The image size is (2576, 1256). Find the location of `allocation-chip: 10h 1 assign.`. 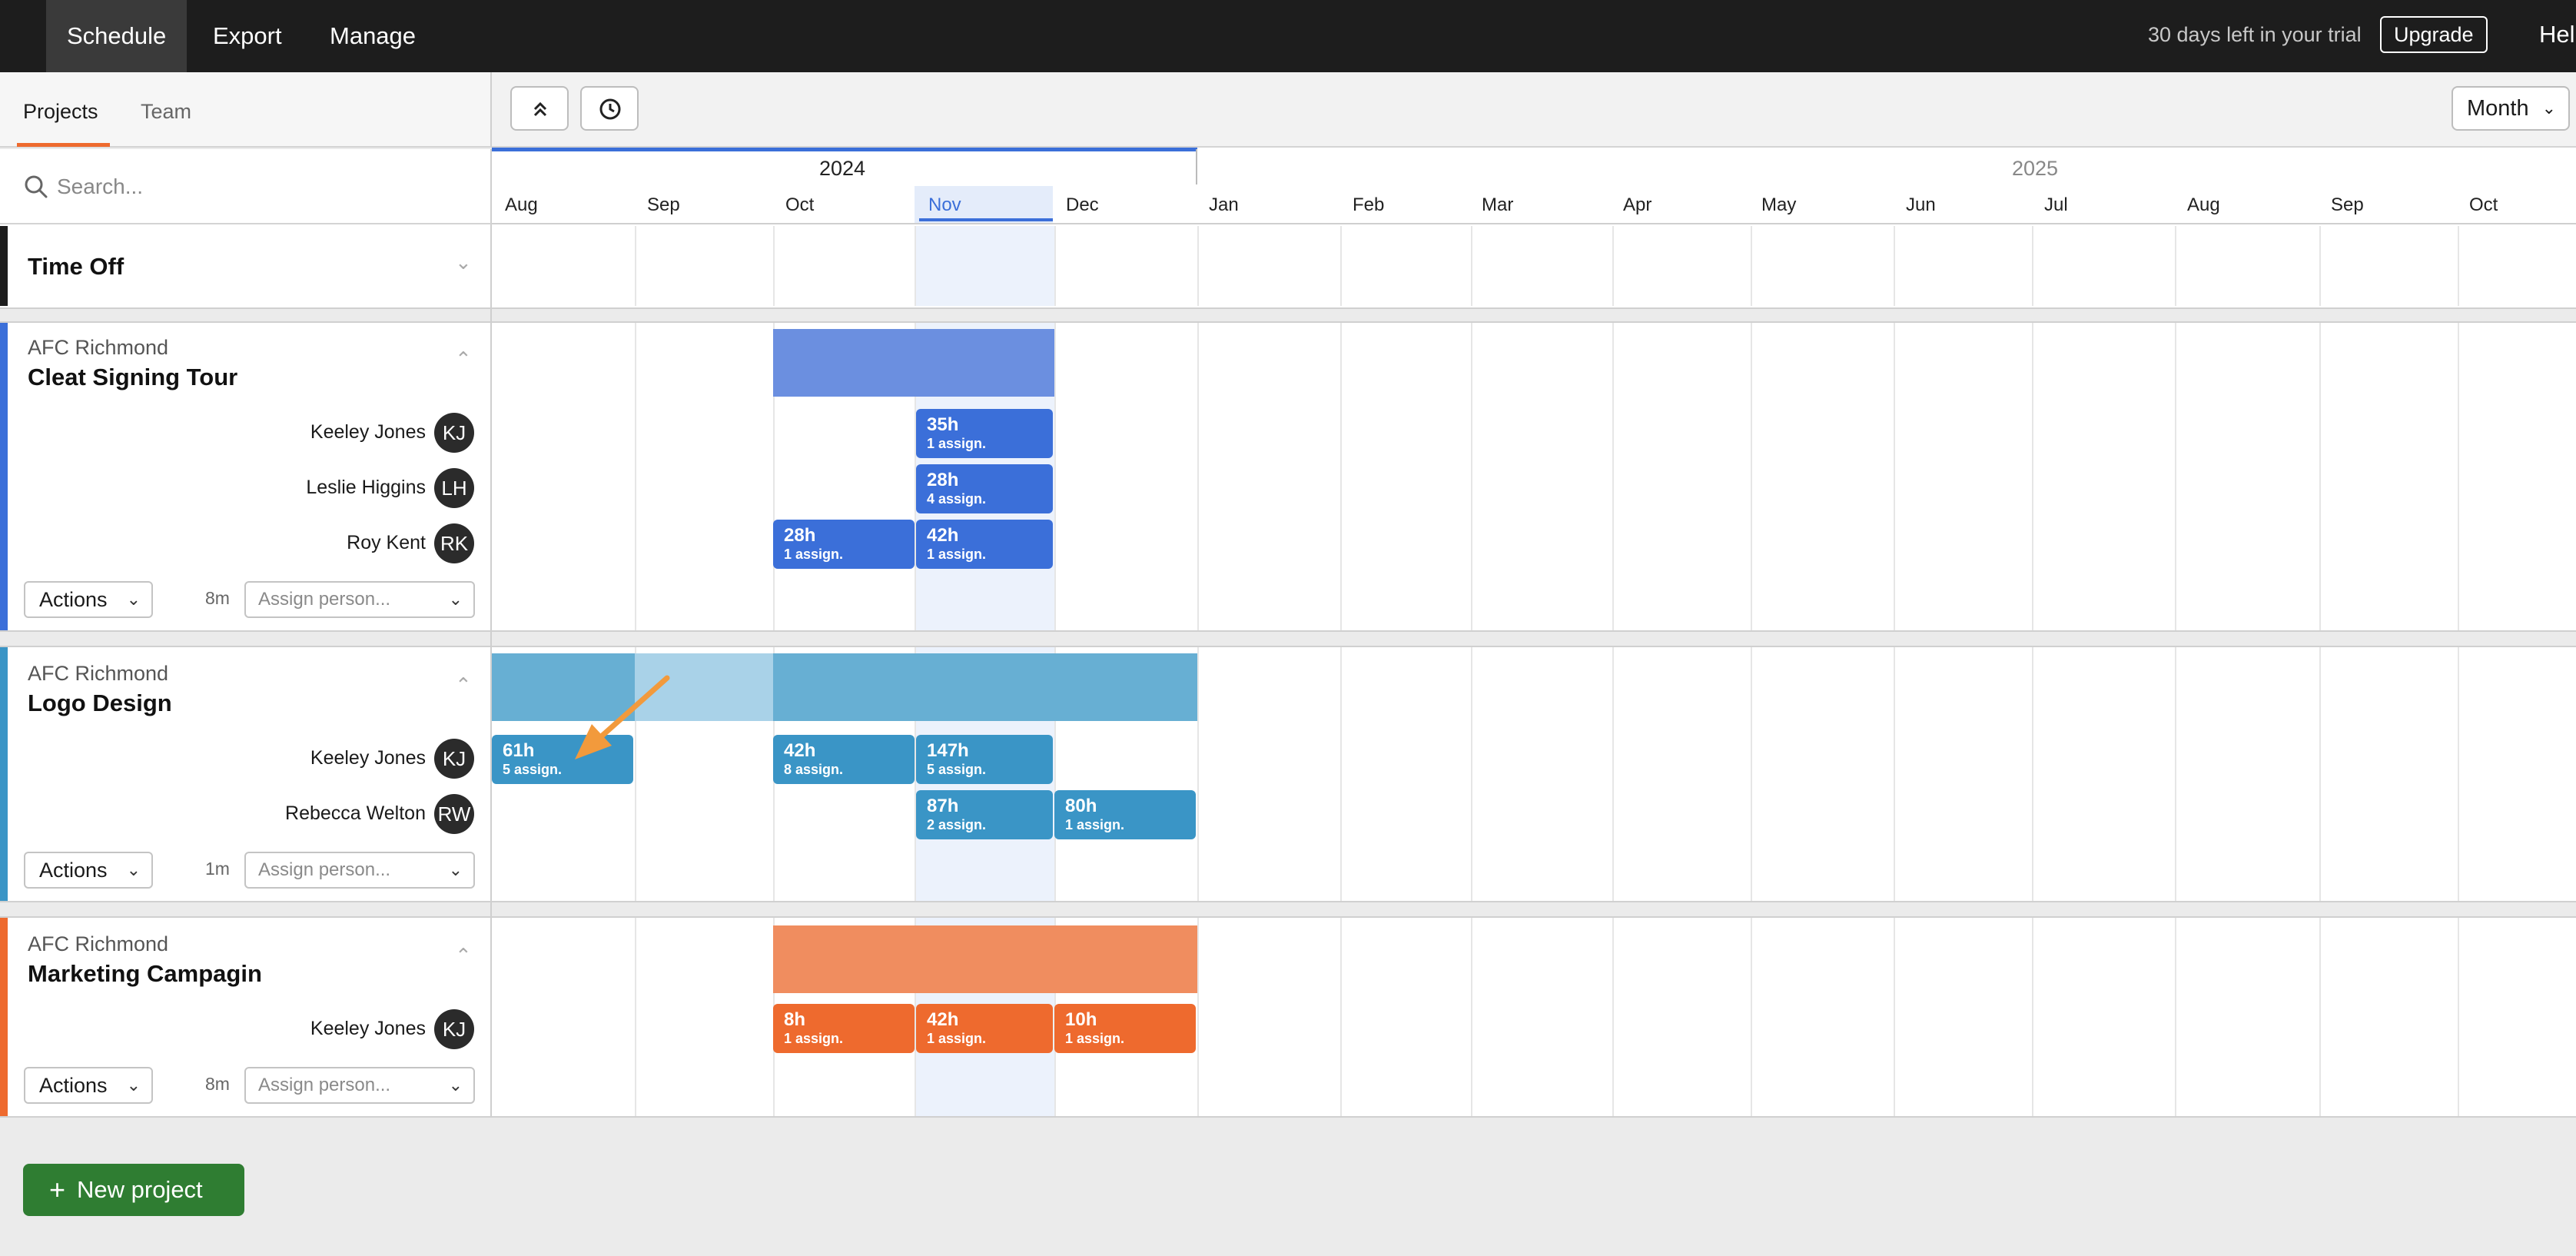

allocation-chip: 10h 1 assign. is located at coordinates (1125, 1028).